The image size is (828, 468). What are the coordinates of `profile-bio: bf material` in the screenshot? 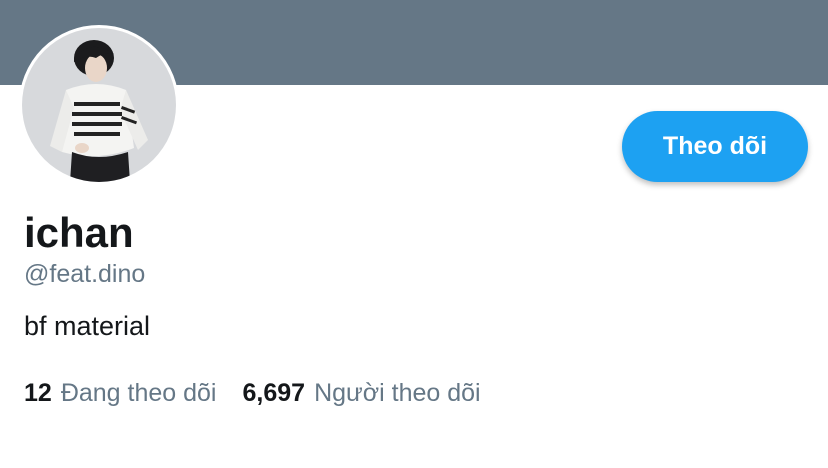 It's located at (87, 326).